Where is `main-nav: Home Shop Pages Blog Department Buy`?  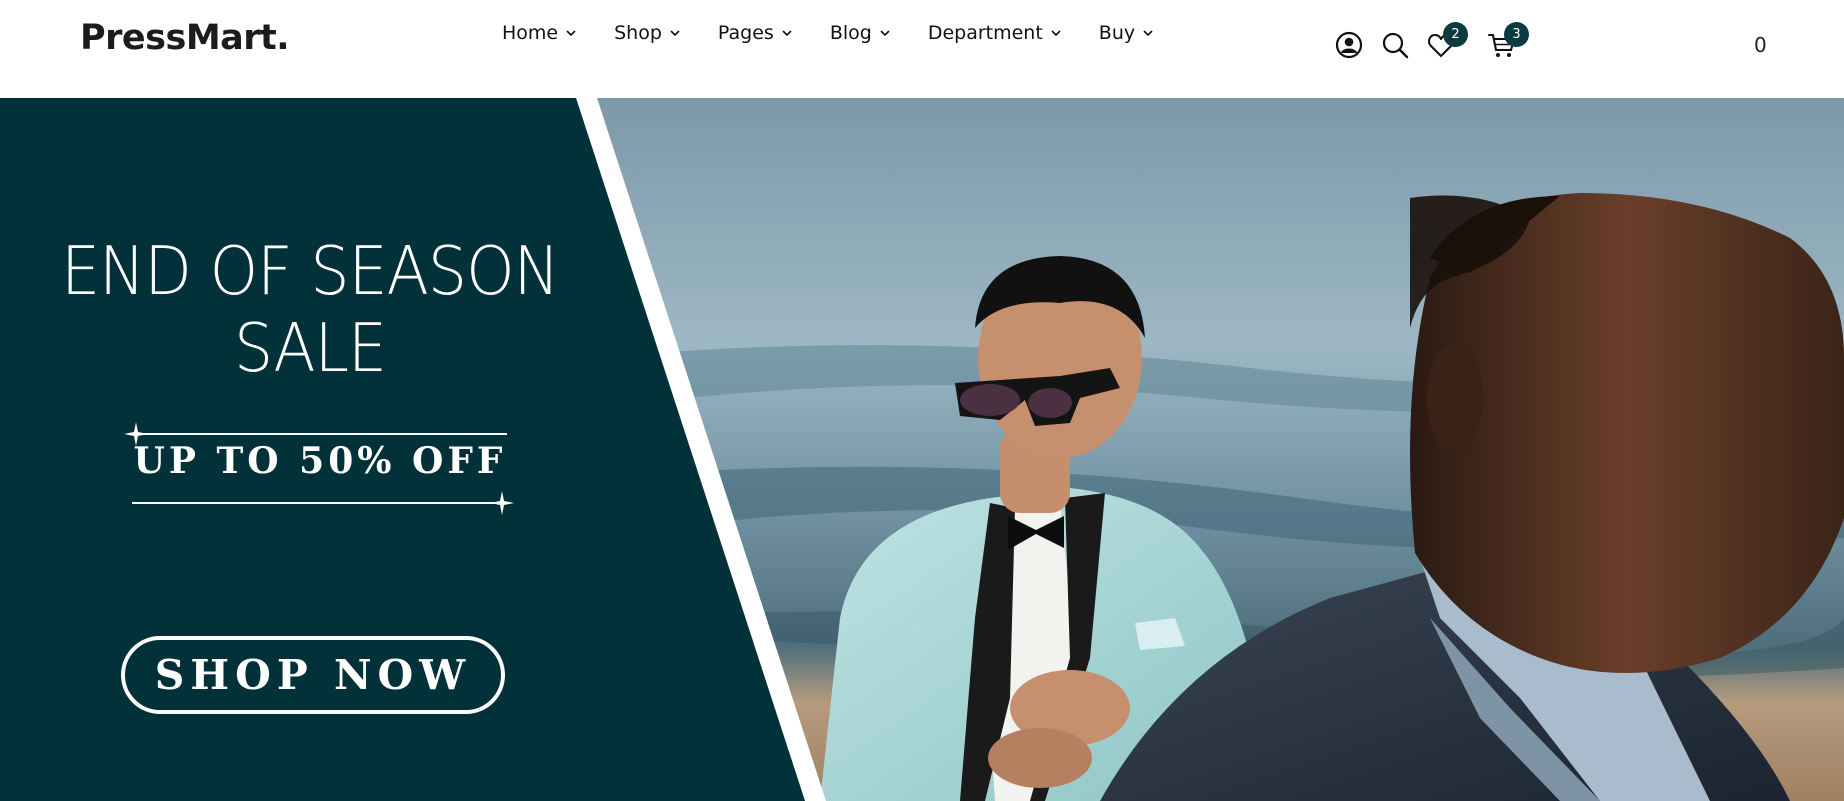
main-nav: Home Shop Pages Blog Department Buy is located at coordinates (846, 33).